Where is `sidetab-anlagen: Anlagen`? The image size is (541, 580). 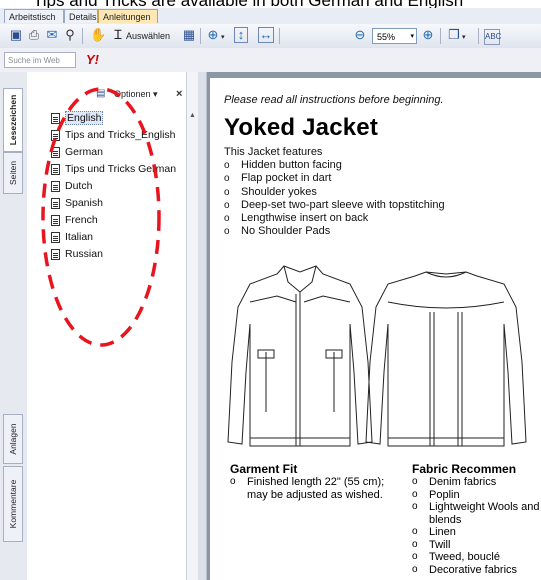 sidetab-anlagen: Anlagen is located at coordinates (13, 439).